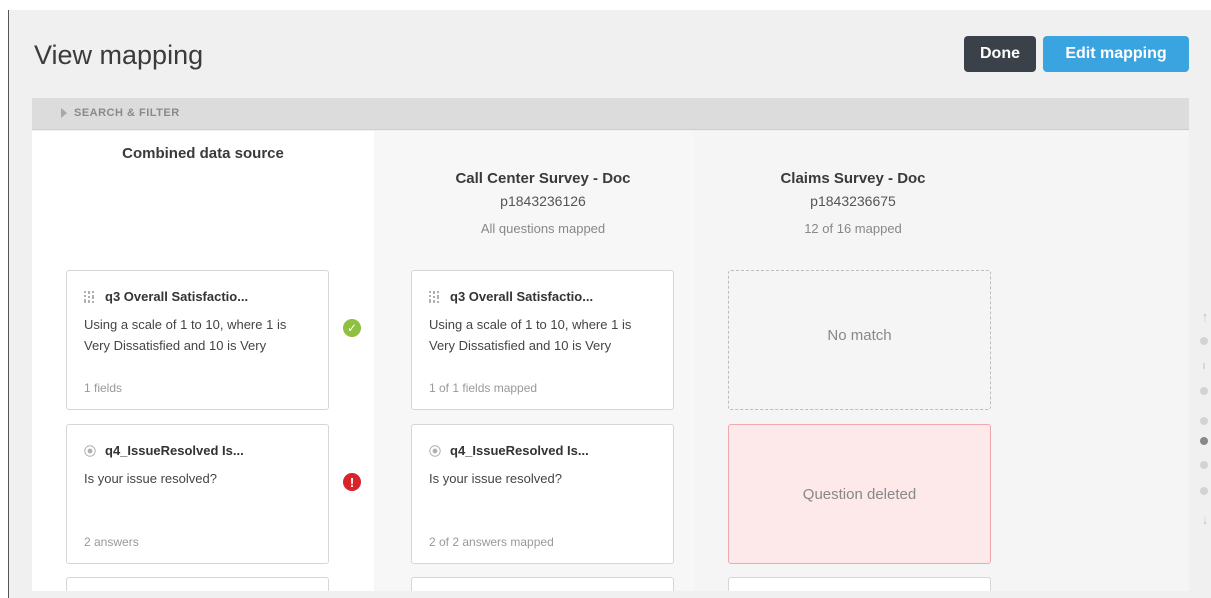 The height and width of the screenshot is (598, 1211). I want to click on search-filter-label: SEARCH & FILTER, so click(127, 113).